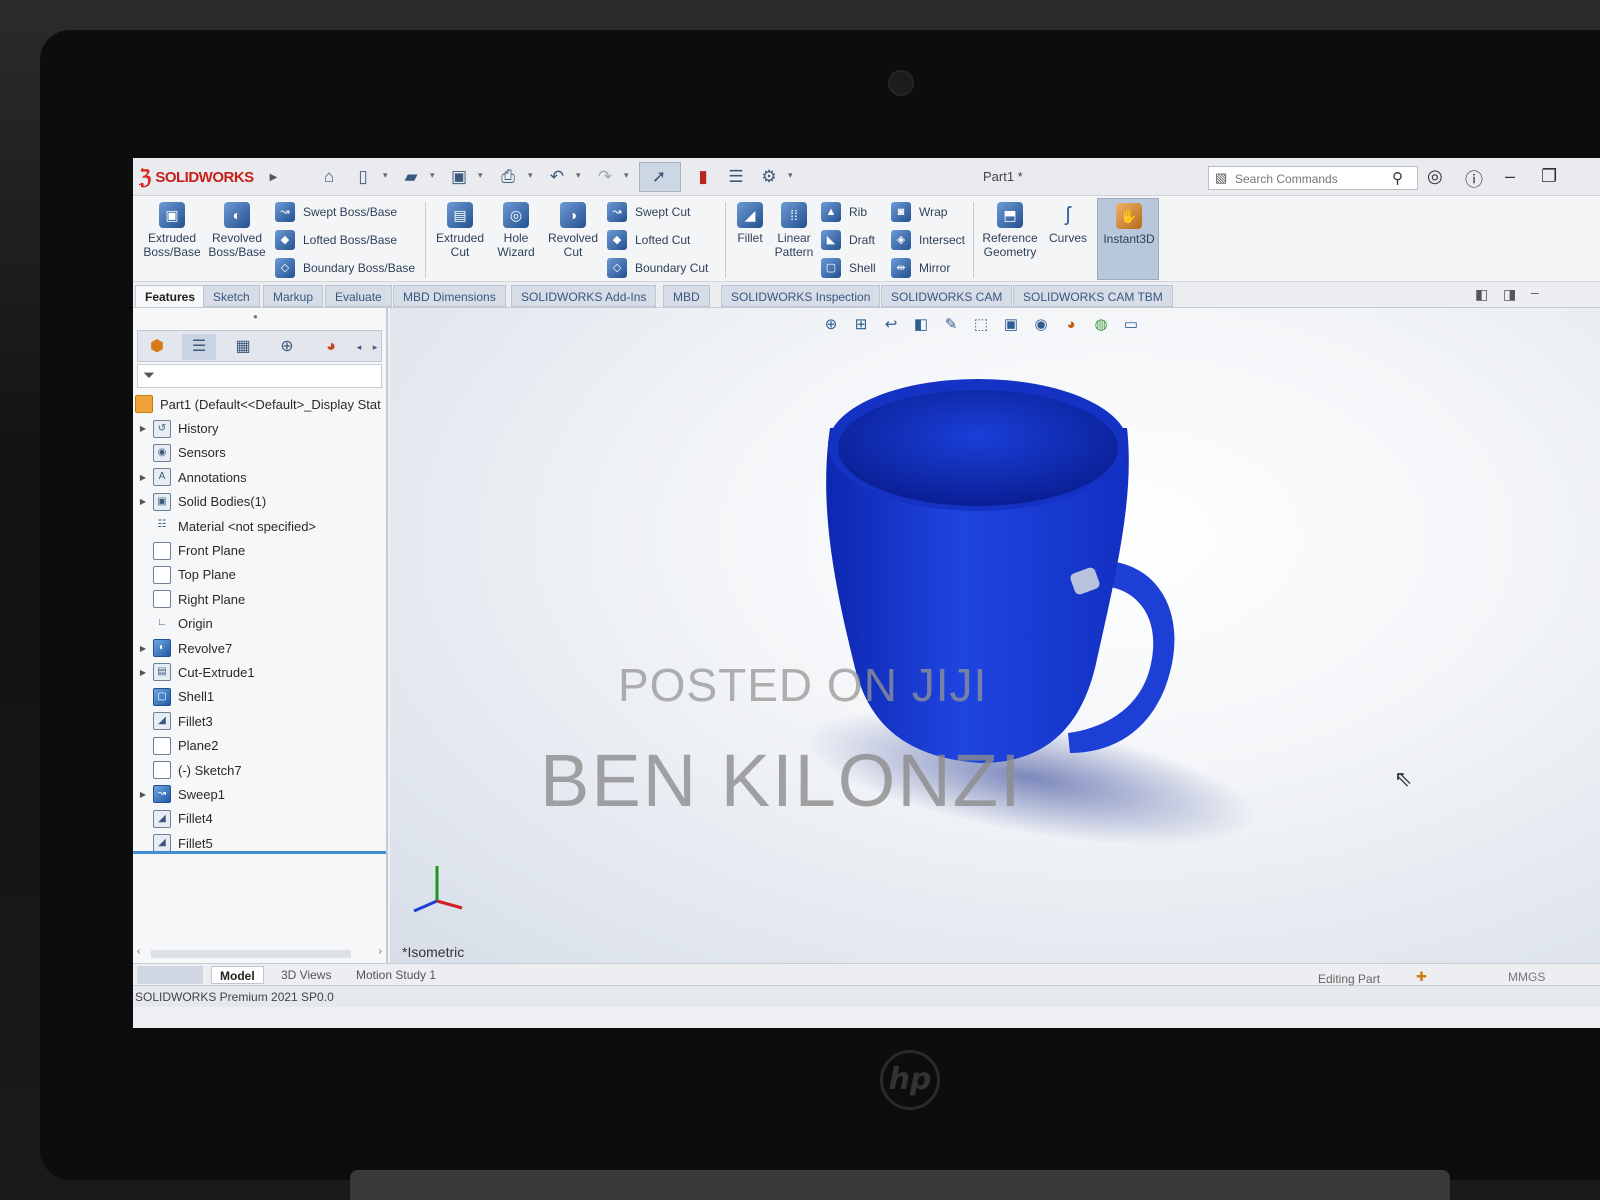 This screenshot has height=1200, width=1600. What do you see at coordinates (231, 296) in the screenshot?
I see `tab-sketch: Sketch` at bounding box center [231, 296].